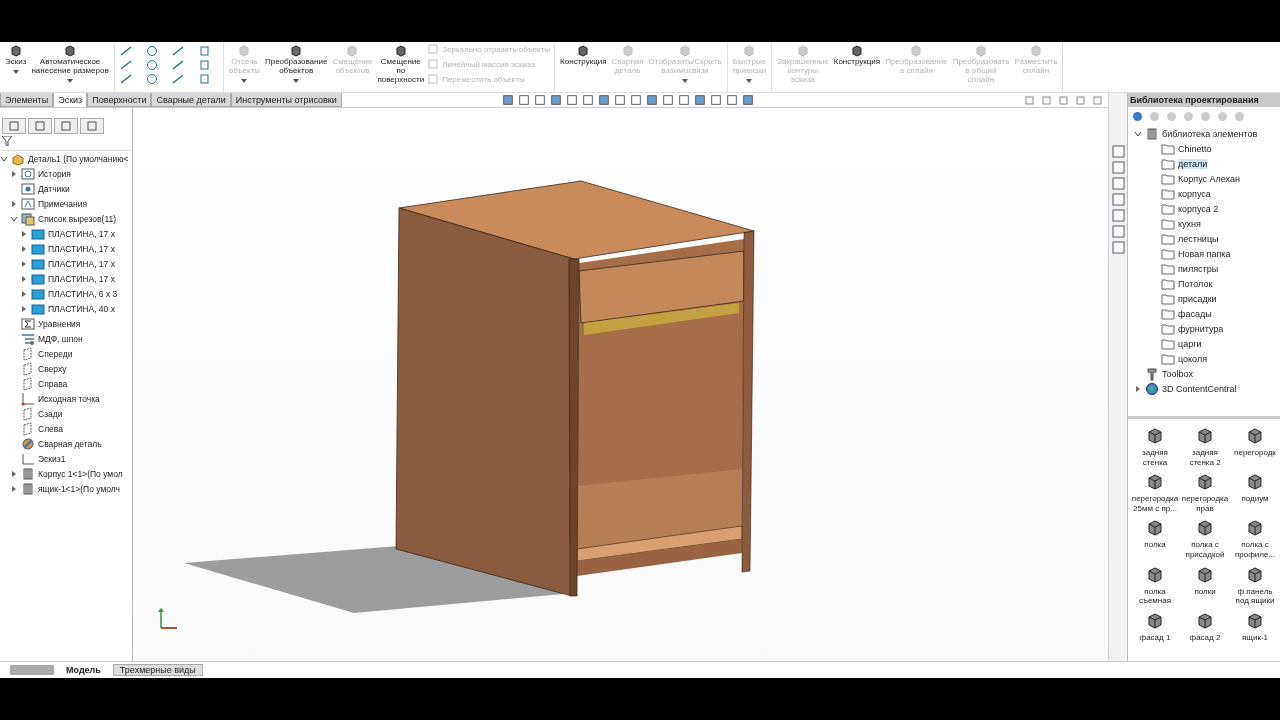 Image resolution: width=1280 pixels, height=720 pixels. I want to click on command-tab: Инструменты отрисовки, so click(286, 100).